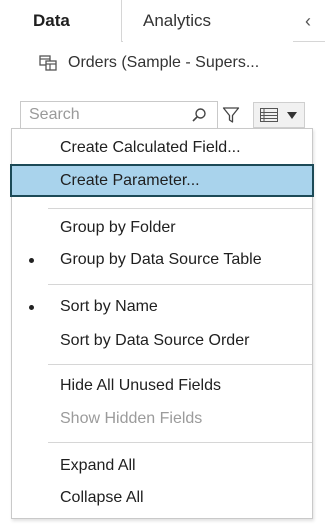 The height and width of the screenshot is (528, 325). I want to click on filter-icon, so click(231, 115).